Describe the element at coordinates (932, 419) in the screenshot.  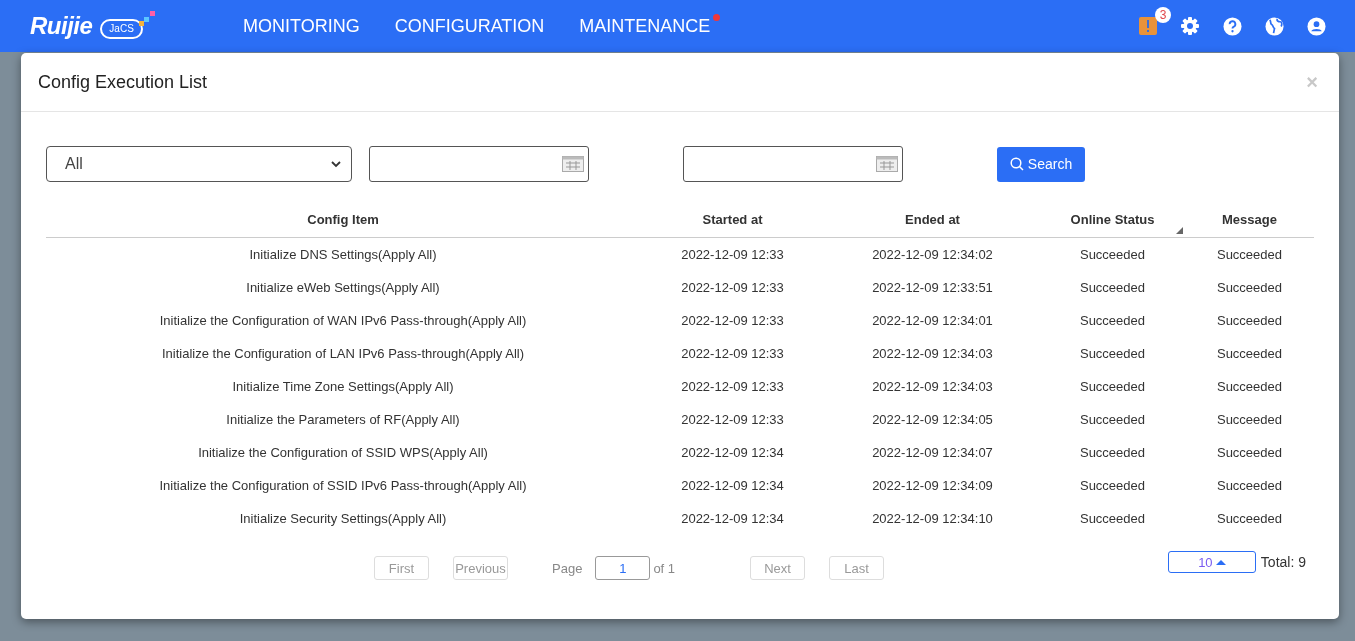
I see `table-cell: 2022-12-09 12:34:05` at that location.